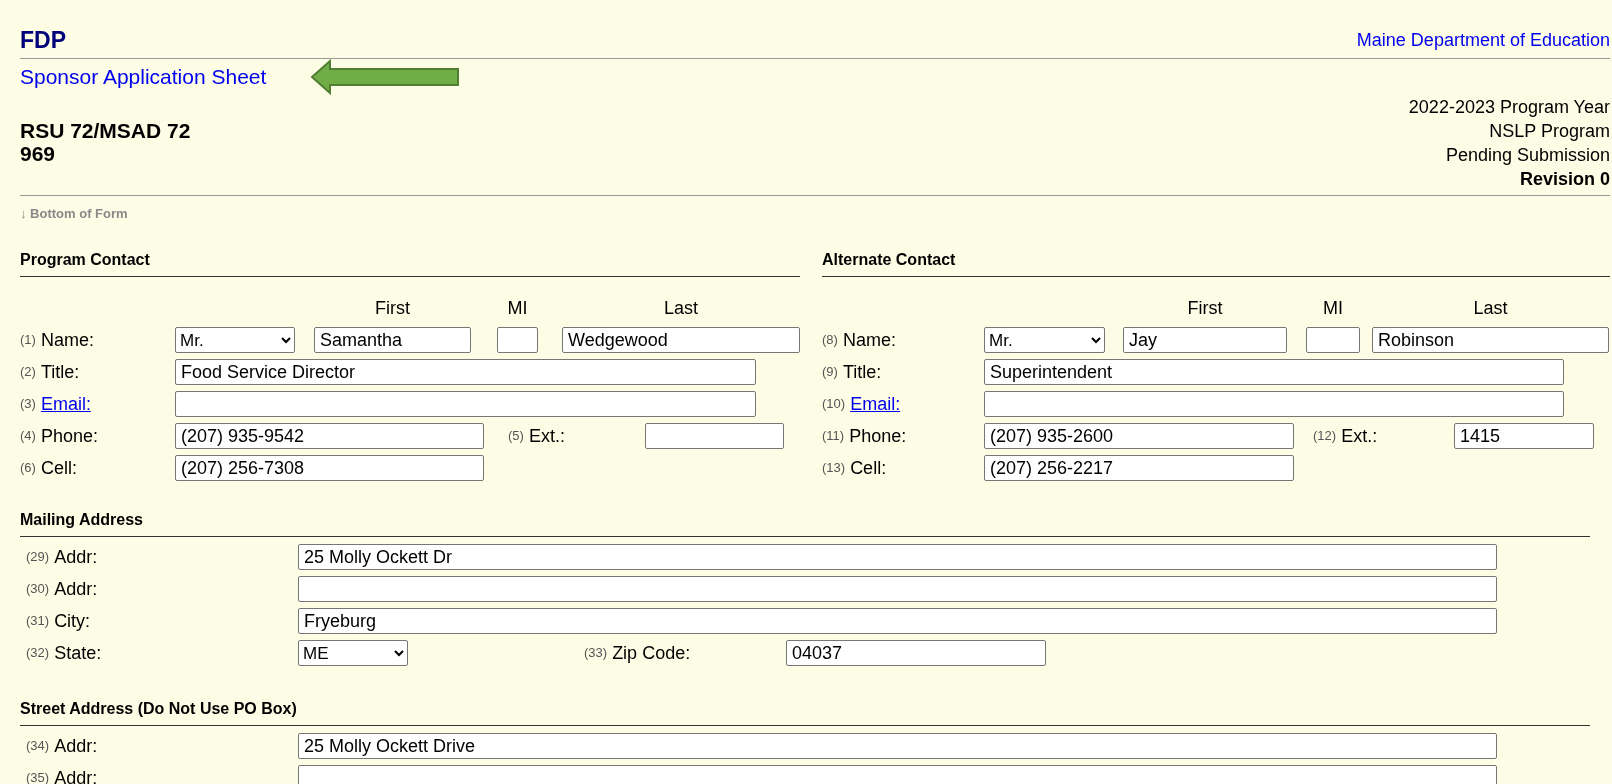 The image size is (1612, 784). What do you see at coordinates (897, 557) in the screenshot?
I see `address-field: 25 Molly Ockett Dr` at bounding box center [897, 557].